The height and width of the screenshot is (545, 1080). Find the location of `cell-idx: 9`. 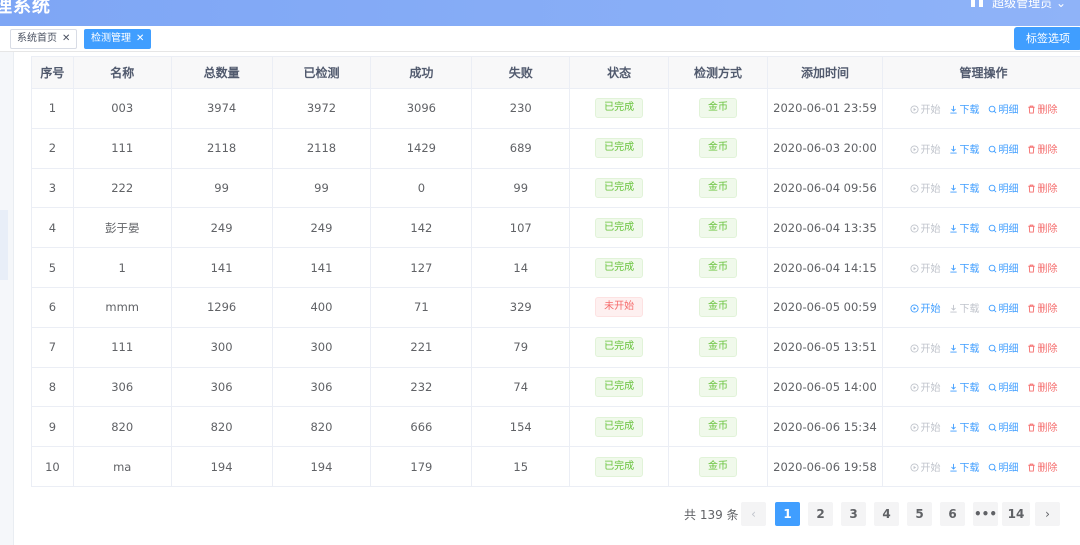

cell-idx: 9 is located at coordinates (52, 427).